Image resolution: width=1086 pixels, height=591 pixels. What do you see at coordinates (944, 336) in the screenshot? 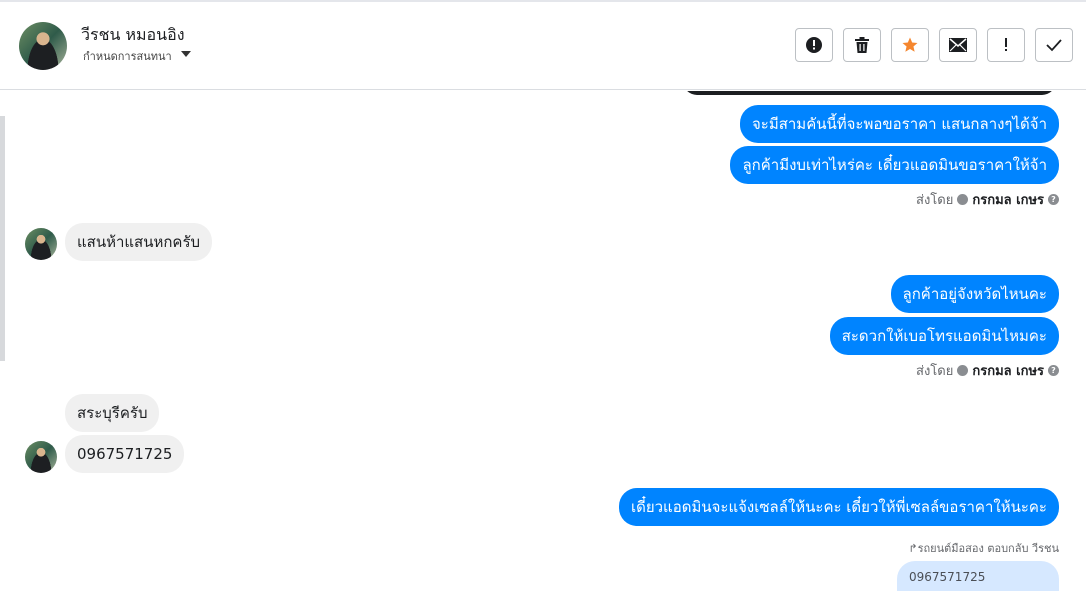
I see `outgoing-message: สะดวกให้เบอโทรแอดมินไหมคะ` at bounding box center [944, 336].